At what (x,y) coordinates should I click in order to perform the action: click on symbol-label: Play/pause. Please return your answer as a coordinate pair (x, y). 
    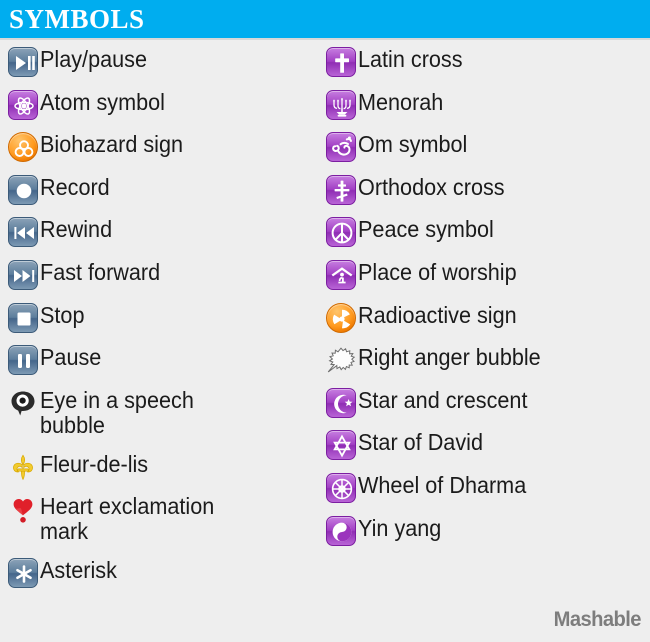
    Looking at the image, I should click on (93, 59).